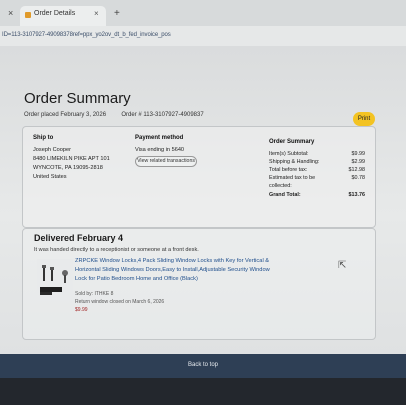  What do you see at coordinates (96, 13) in the screenshot?
I see `tab-close-icon: ×` at bounding box center [96, 13].